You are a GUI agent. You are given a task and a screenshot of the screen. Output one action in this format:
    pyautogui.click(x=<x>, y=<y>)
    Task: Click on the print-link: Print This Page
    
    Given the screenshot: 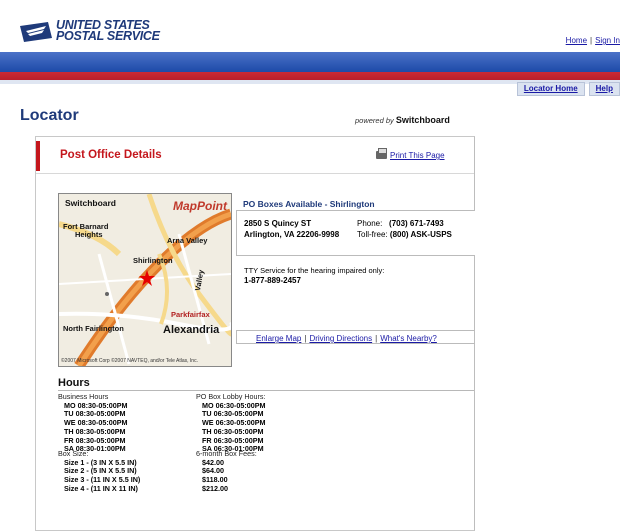 What is the action you would take?
    pyautogui.click(x=410, y=154)
    